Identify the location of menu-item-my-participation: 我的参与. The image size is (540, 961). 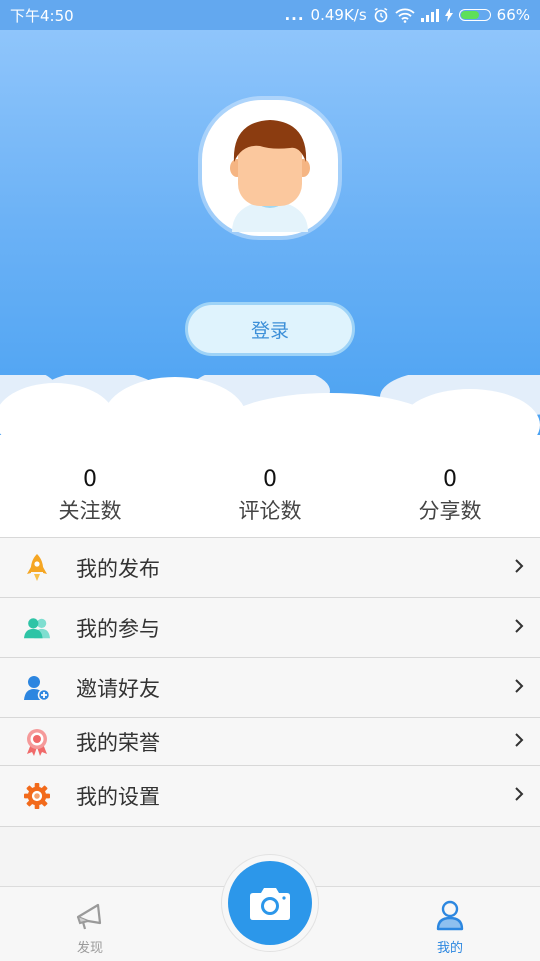
(270, 627).